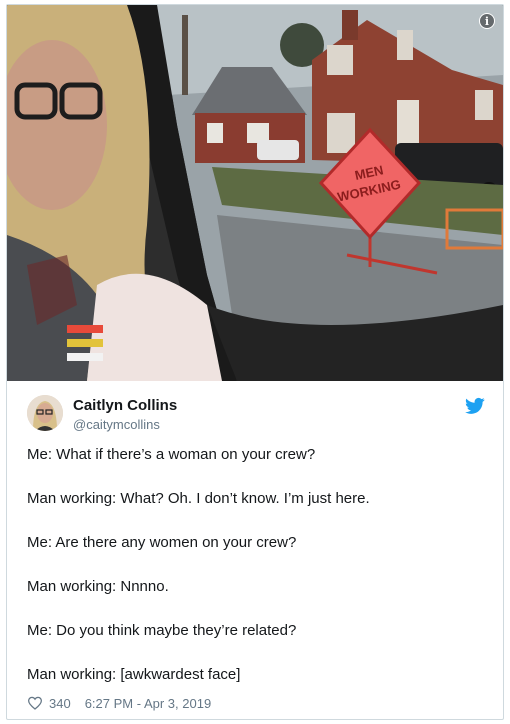 The height and width of the screenshot is (724, 510). What do you see at coordinates (475, 406) in the screenshot?
I see `twitter-bird-icon` at bounding box center [475, 406].